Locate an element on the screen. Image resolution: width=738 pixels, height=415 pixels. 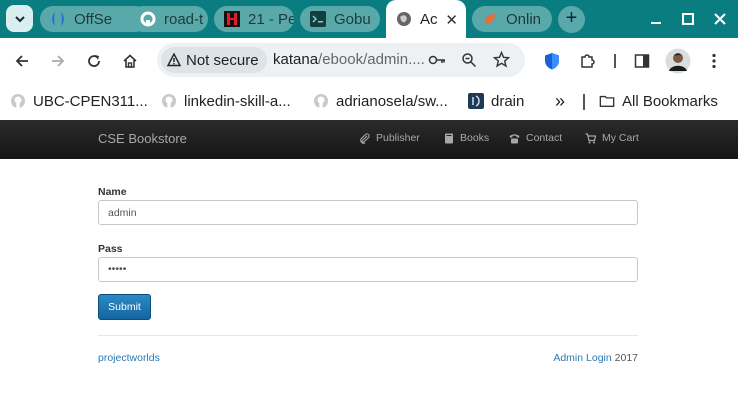
minimize-button is located at coordinates (656, 19).